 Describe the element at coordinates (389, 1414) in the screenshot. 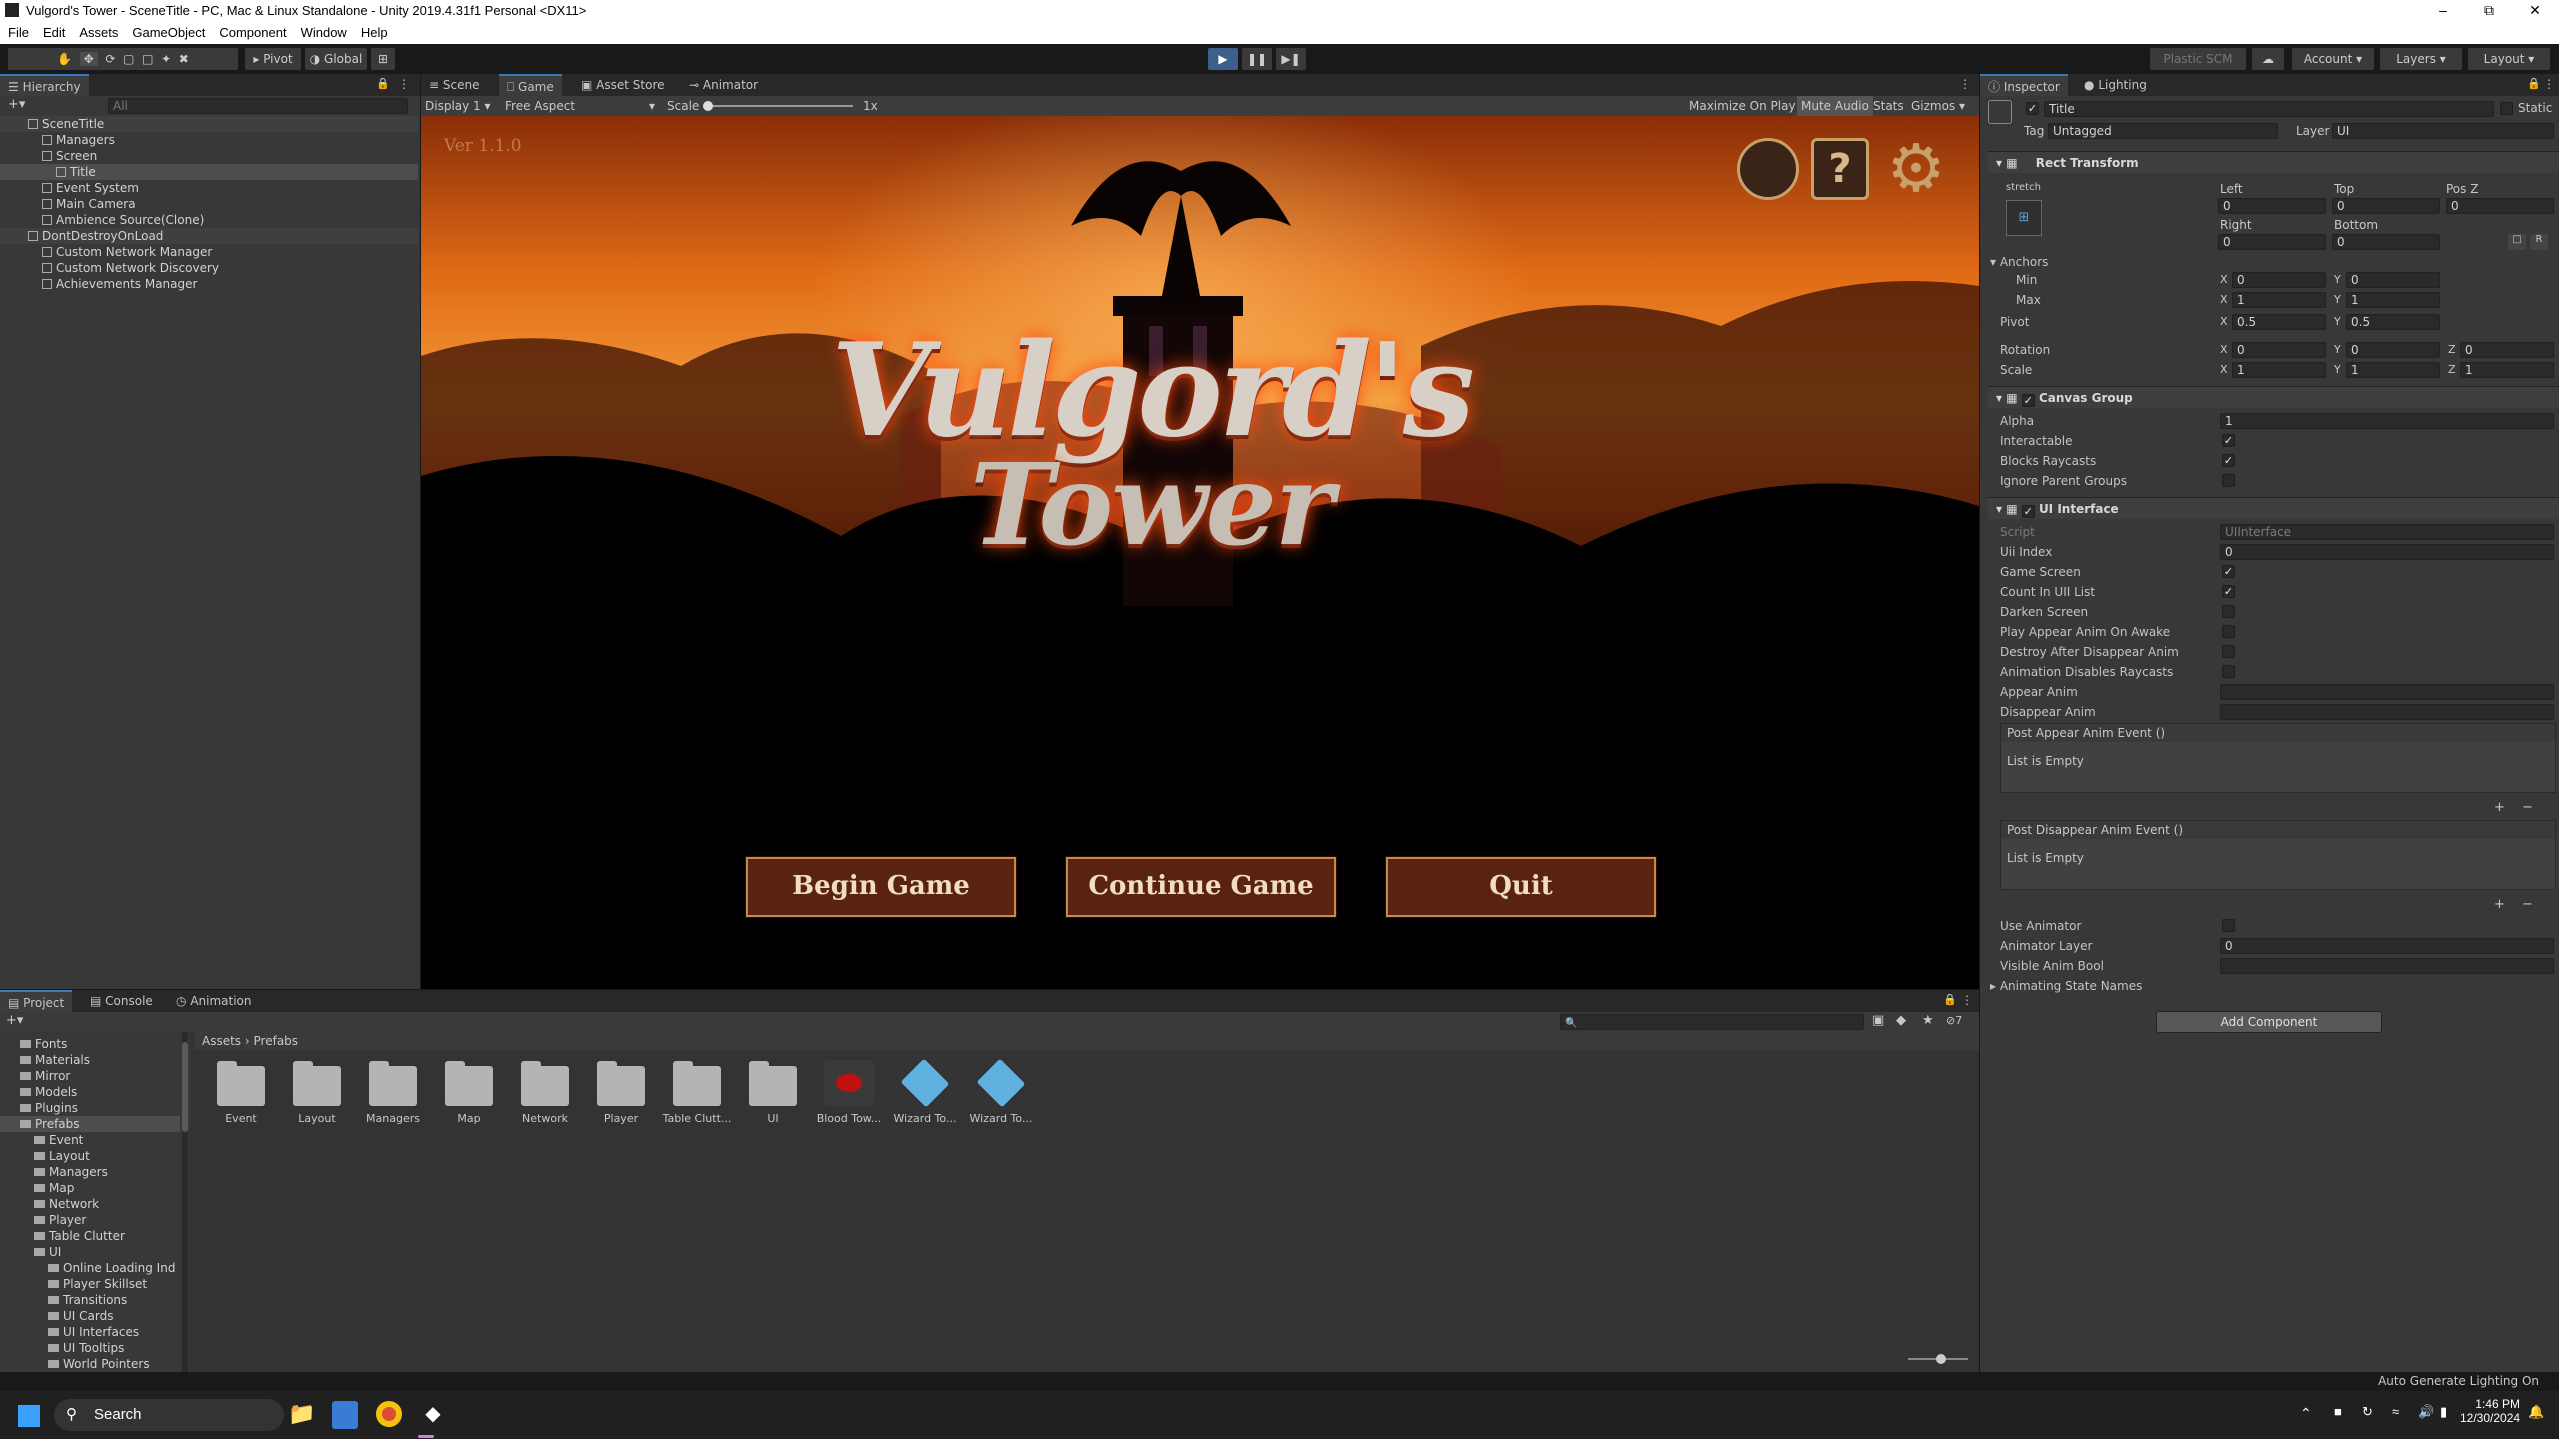

I see `chrome-icon` at that location.